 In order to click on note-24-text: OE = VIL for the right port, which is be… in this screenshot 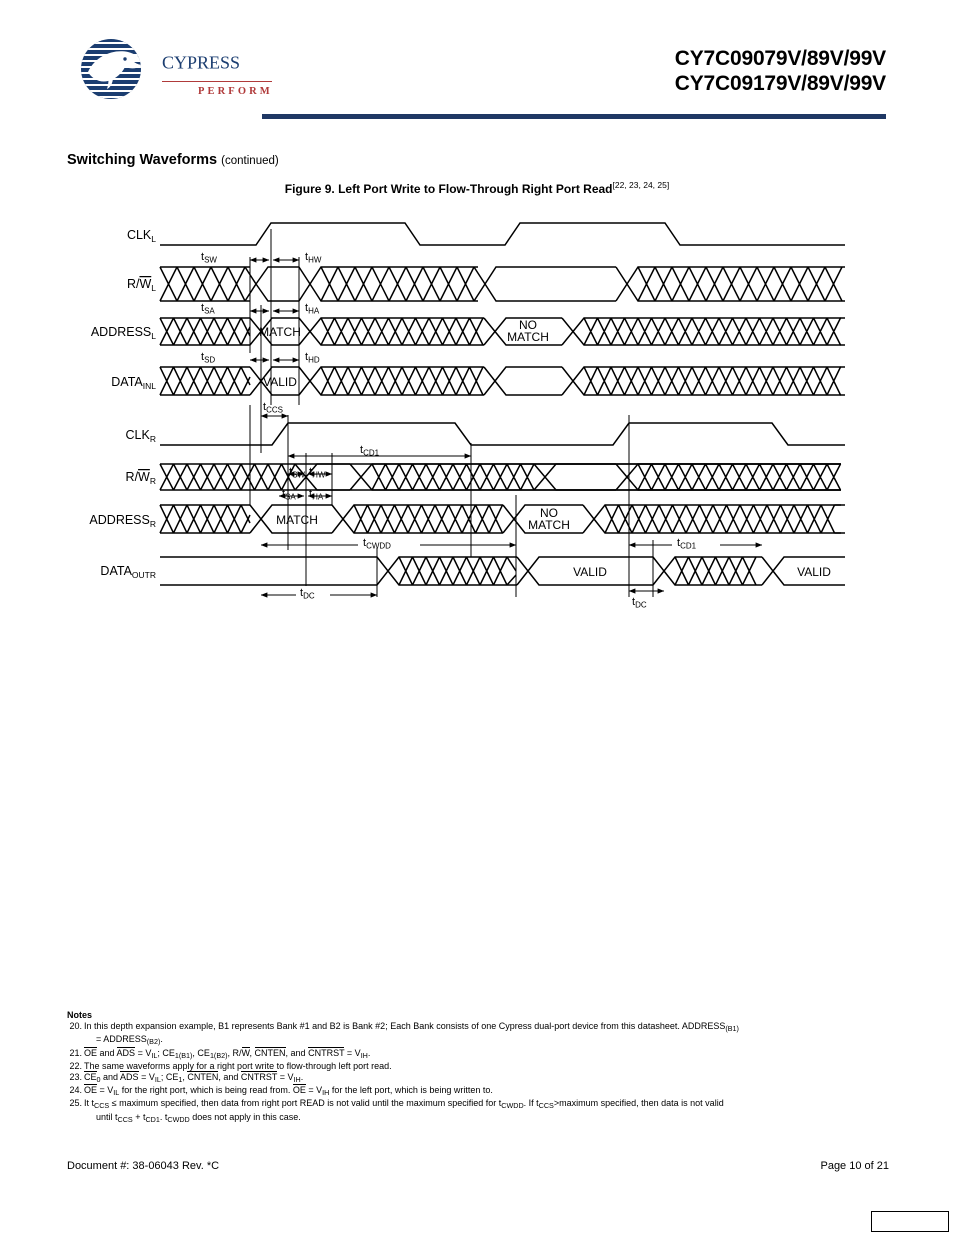, I will do `click(288, 1091)`.